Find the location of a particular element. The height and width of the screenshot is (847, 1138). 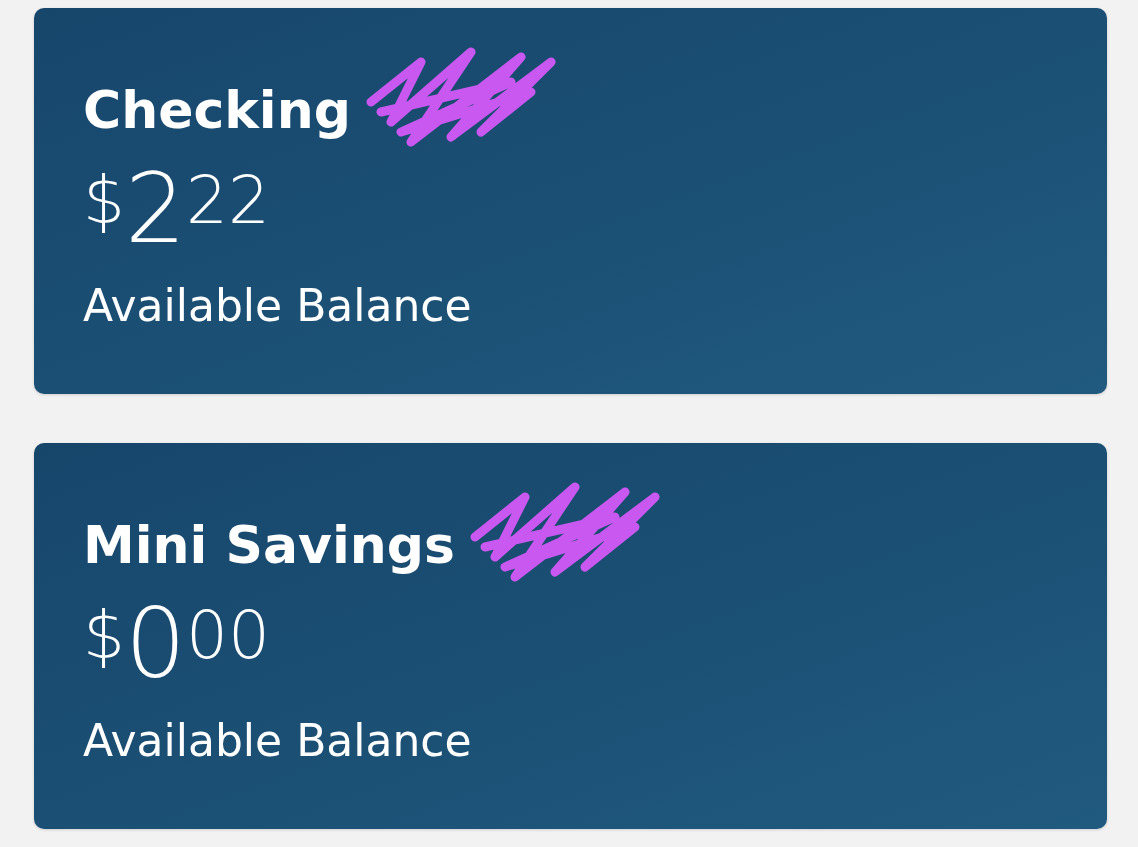

account-name: Mini Savings is located at coordinates (269, 545).